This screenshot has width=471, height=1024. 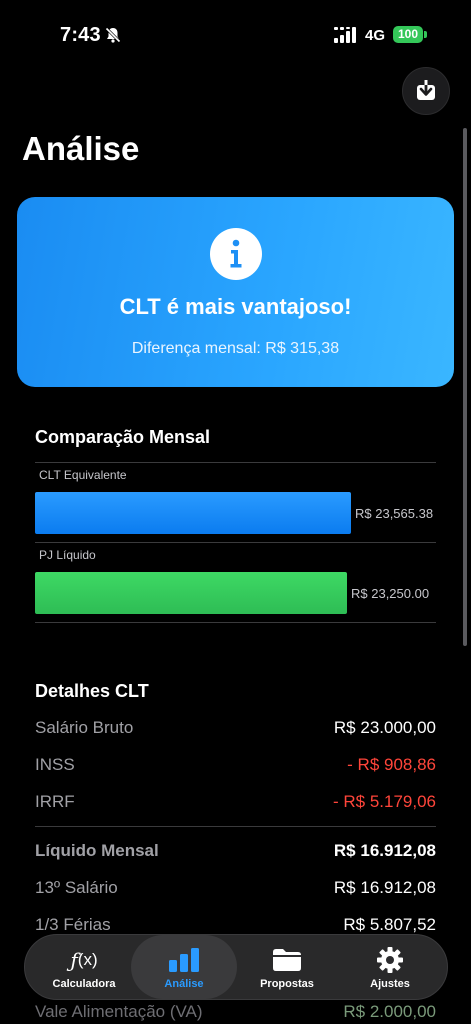 I want to click on bell-slash-icon, so click(x=113, y=35).